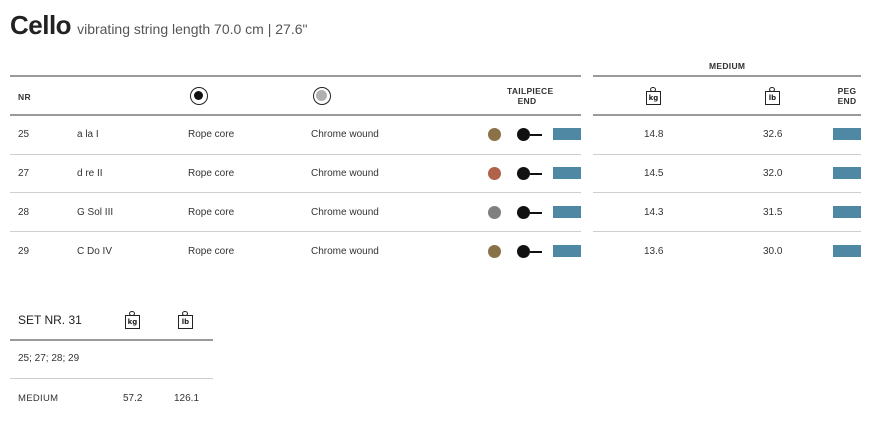  I want to click on set-title: SET NR. 31, so click(50, 320).